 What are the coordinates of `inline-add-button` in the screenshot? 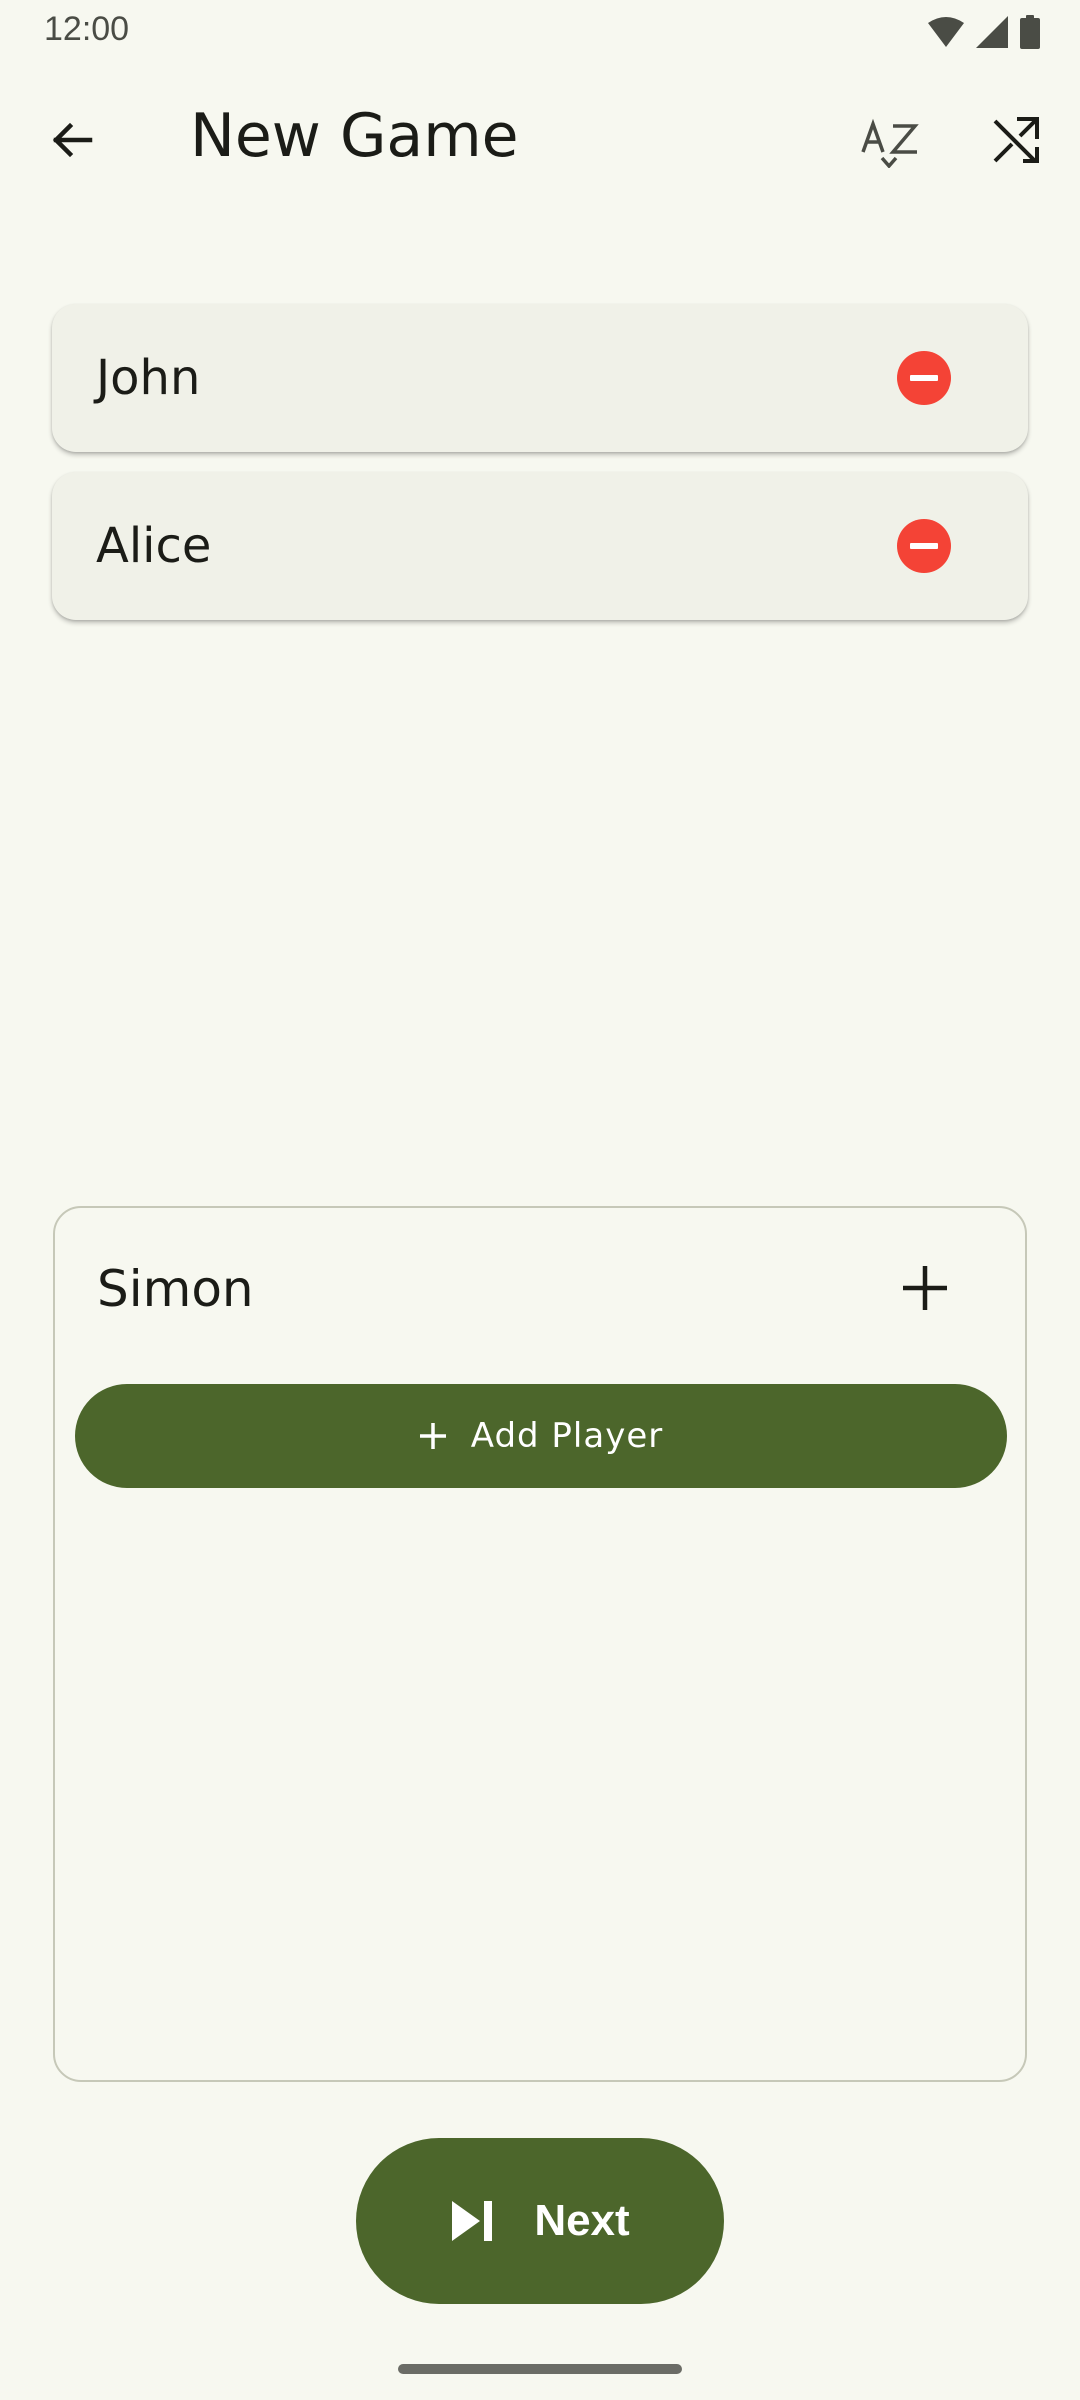 It's located at (925, 1288).